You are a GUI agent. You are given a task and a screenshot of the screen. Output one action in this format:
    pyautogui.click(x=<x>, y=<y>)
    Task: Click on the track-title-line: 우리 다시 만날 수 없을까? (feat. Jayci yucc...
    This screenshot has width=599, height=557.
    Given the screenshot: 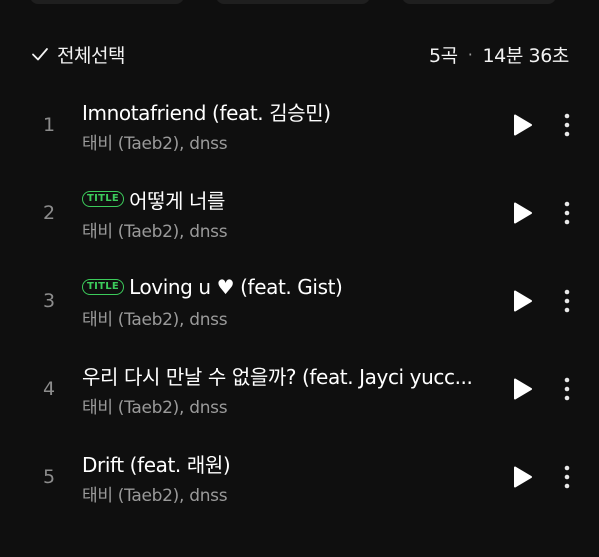 What is the action you would take?
    pyautogui.click(x=287, y=375)
    